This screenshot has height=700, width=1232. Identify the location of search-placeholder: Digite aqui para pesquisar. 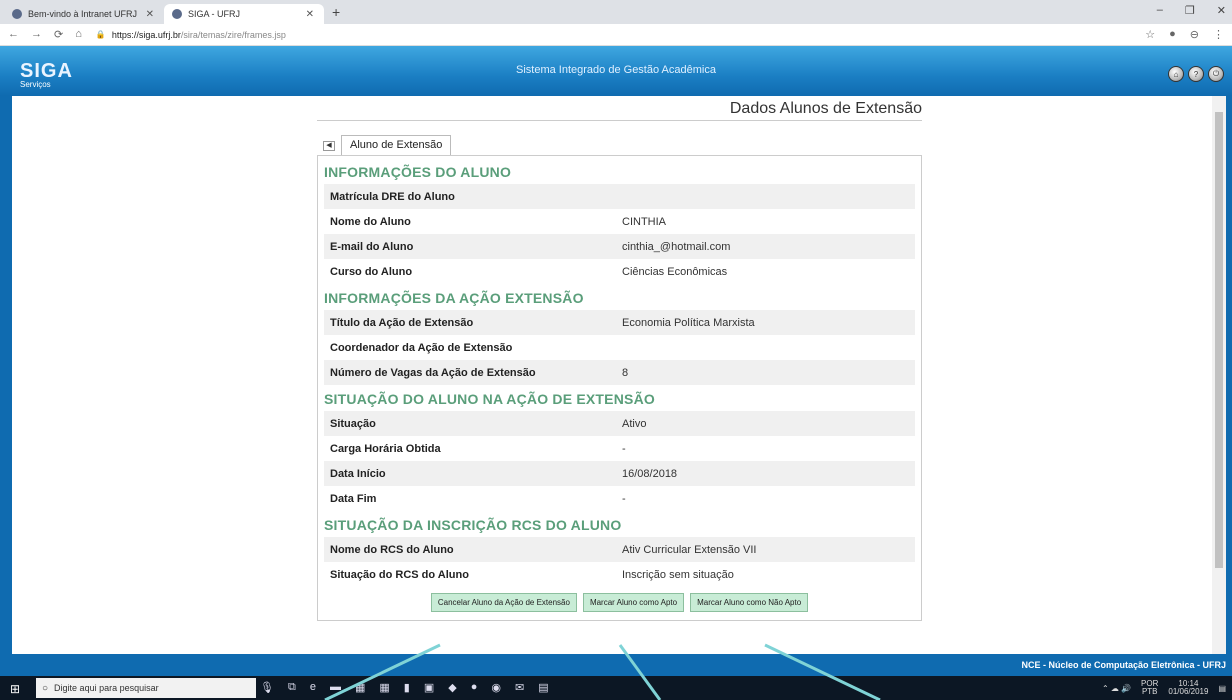
(106, 688).